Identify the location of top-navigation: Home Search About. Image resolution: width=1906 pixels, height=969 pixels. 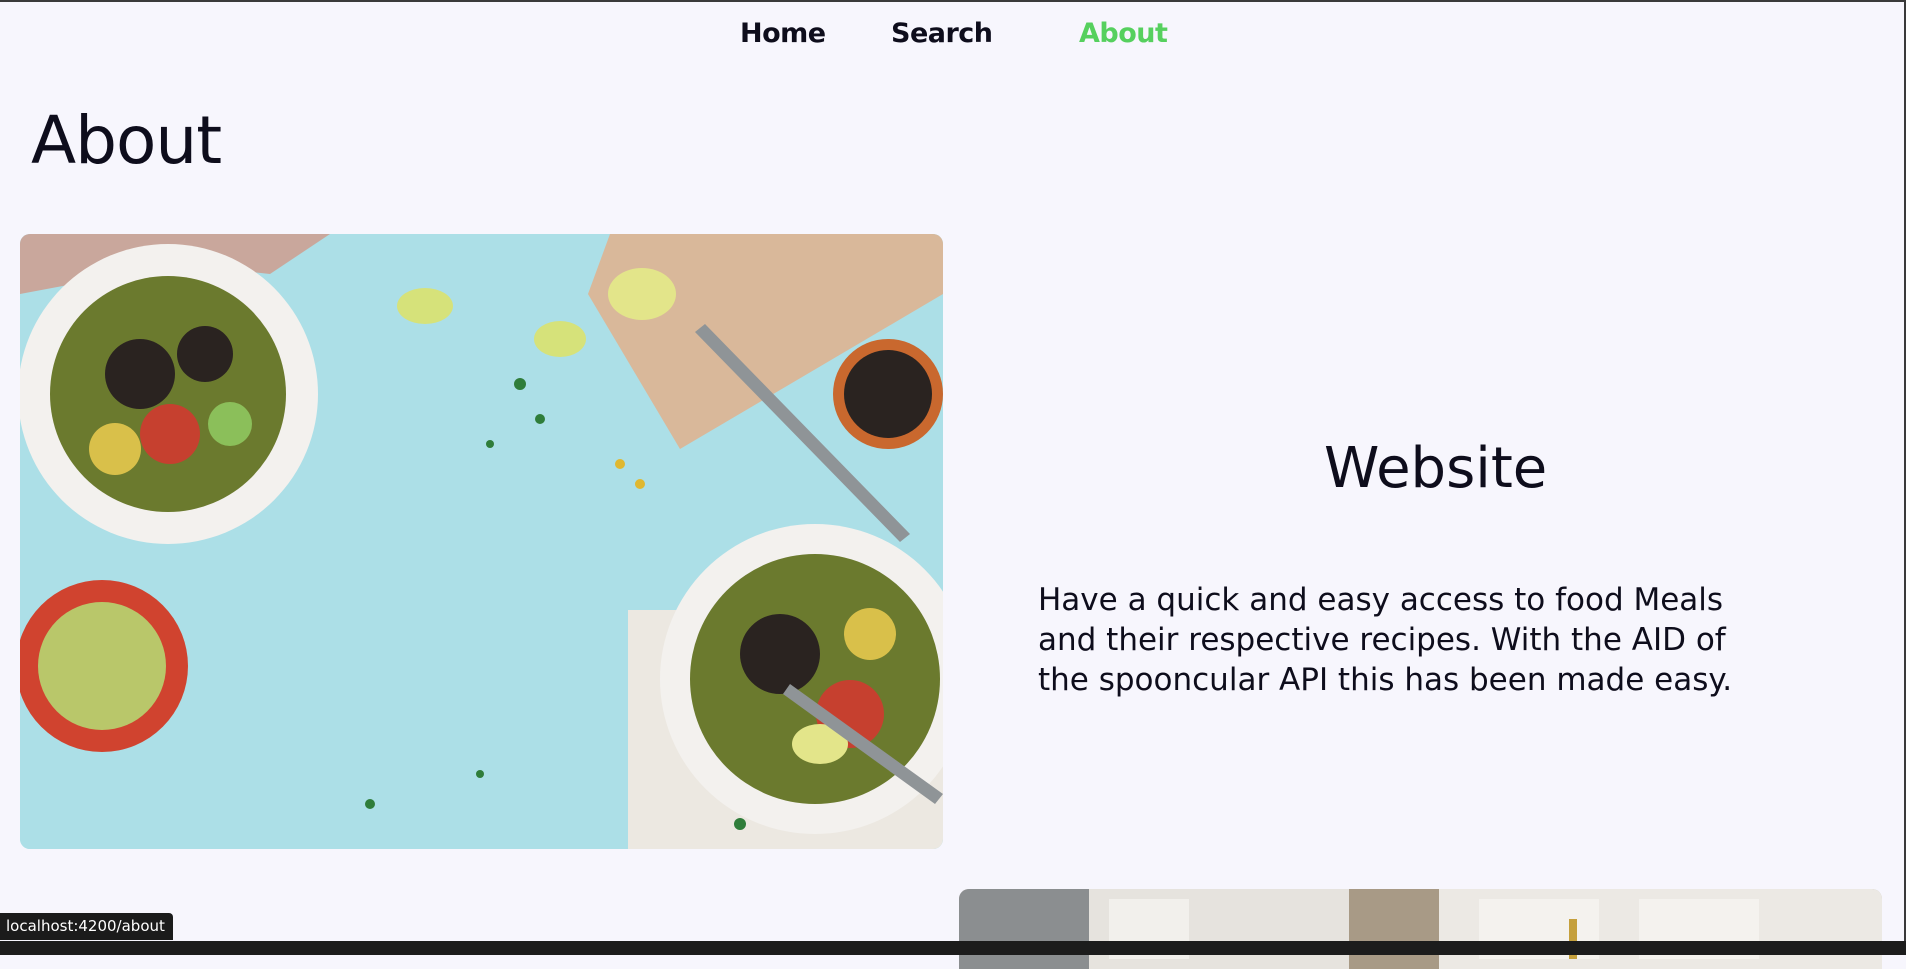
(953, 38).